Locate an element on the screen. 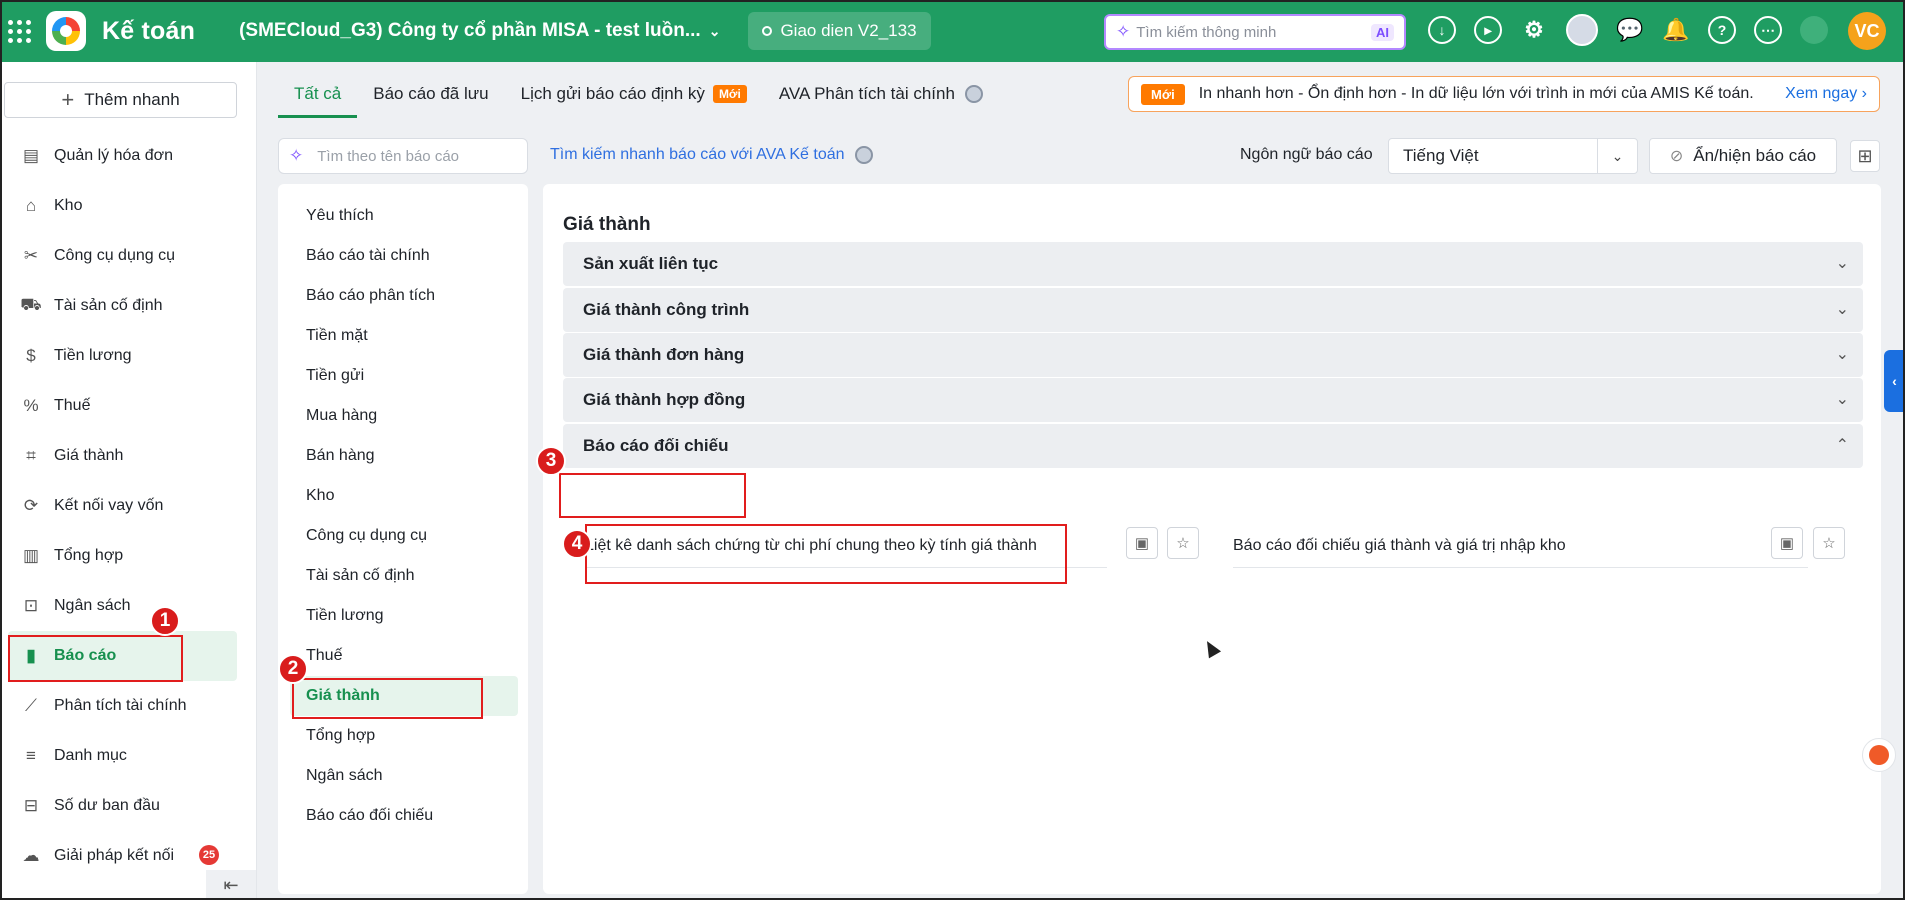  report-group-label: Giá thành hợp đồng is located at coordinates (664, 399).